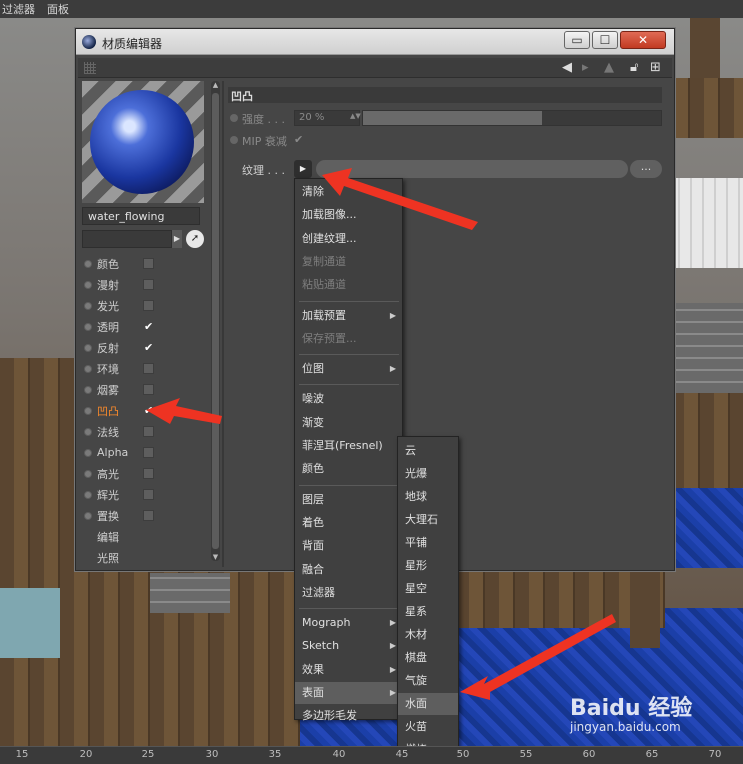  I want to click on channel-item: 反射 ✔, so click(147, 347).